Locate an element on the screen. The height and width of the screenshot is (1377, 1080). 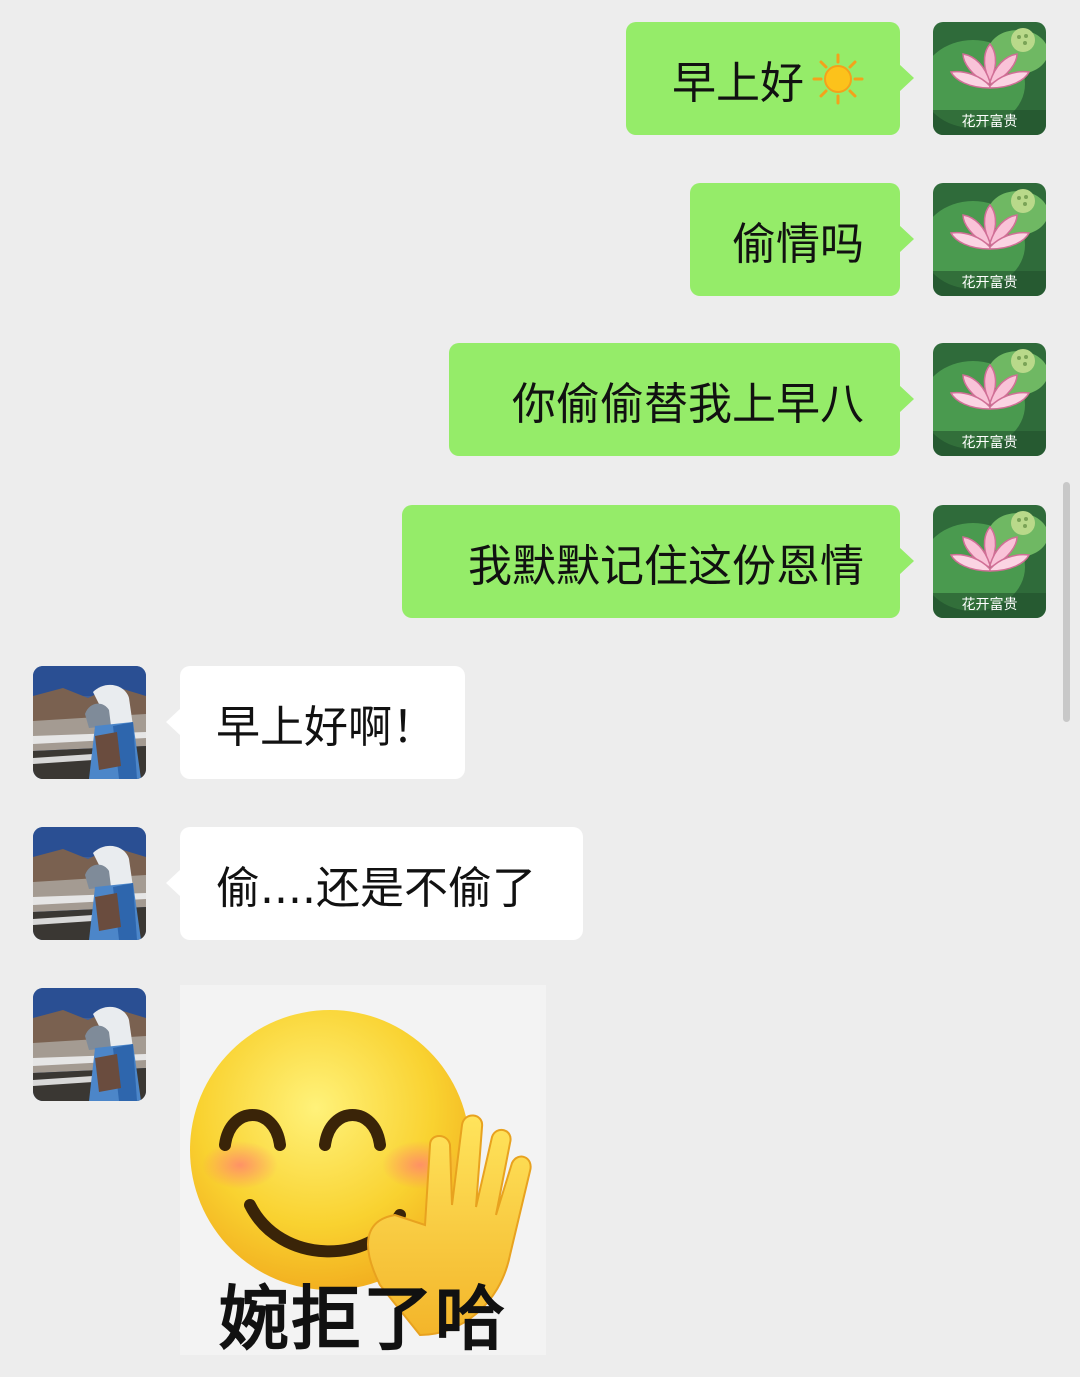
message-bubble-outgoing: 我默默记住这份恩情 is located at coordinates (658, 561).